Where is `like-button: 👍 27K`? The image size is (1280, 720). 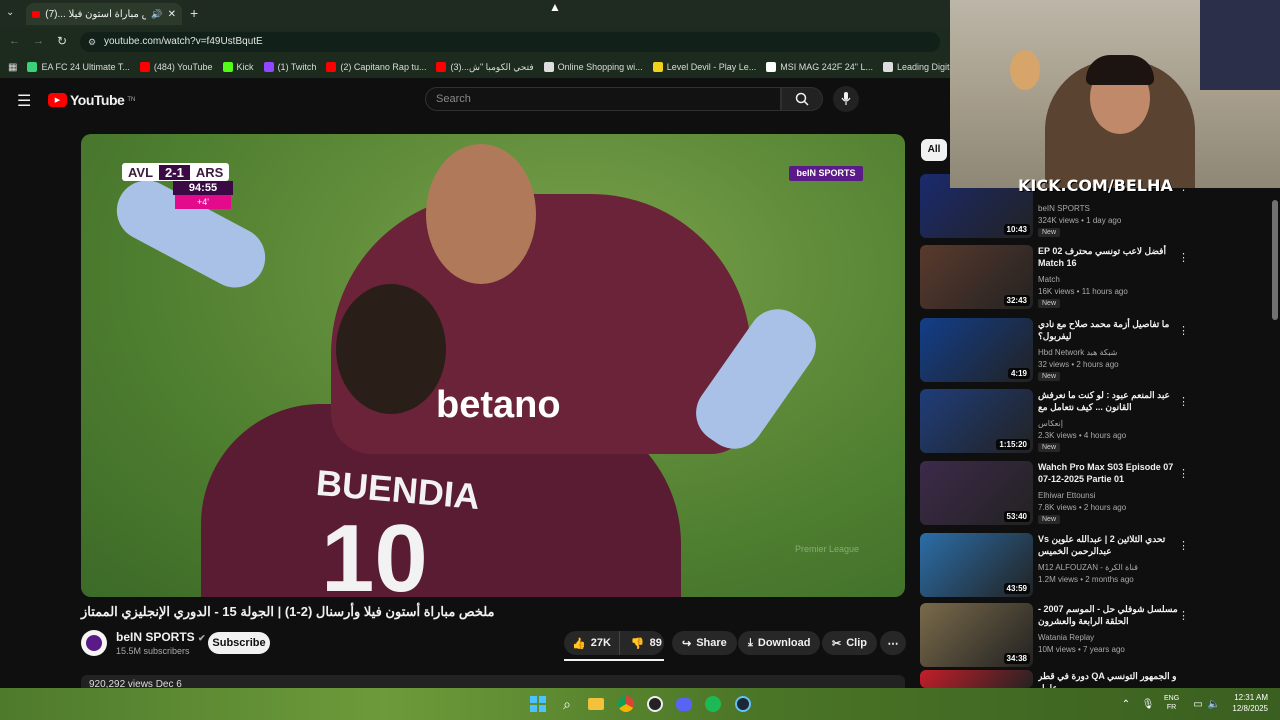 like-button: 👍 27K is located at coordinates (592, 643).